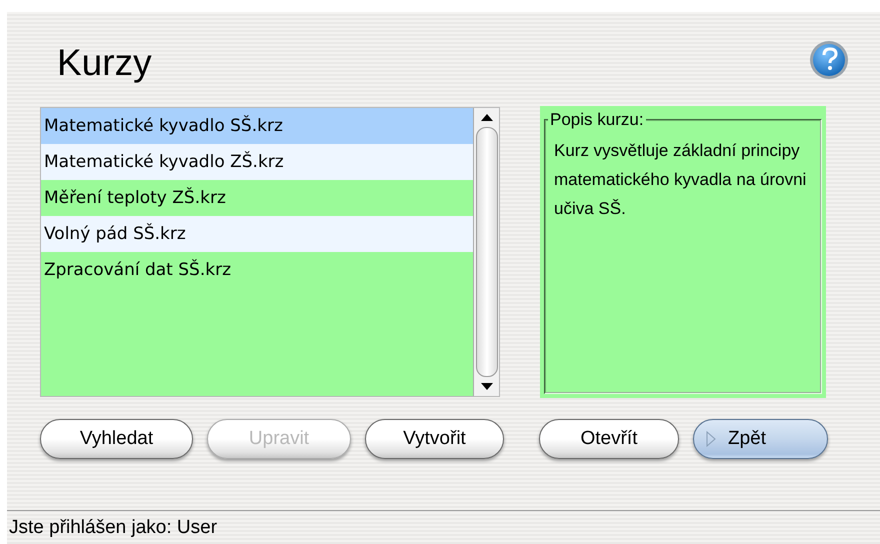 This screenshot has height=544, width=880. What do you see at coordinates (487, 117) in the screenshot?
I see `scroll-up-arrow-icon` at bounding box center [487, 117].